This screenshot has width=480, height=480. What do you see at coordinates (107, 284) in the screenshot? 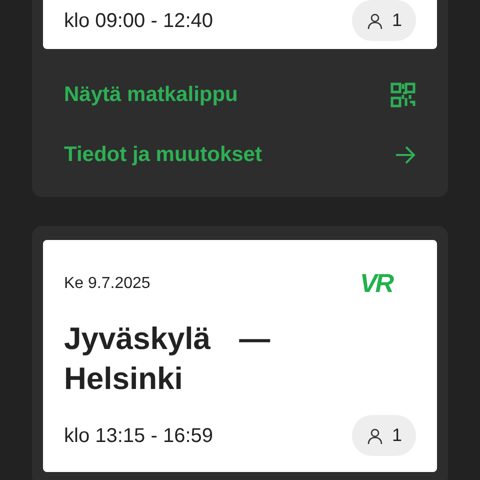
I see `trip-date: Ke 9.7.2025` at bounding box center [107, 284].